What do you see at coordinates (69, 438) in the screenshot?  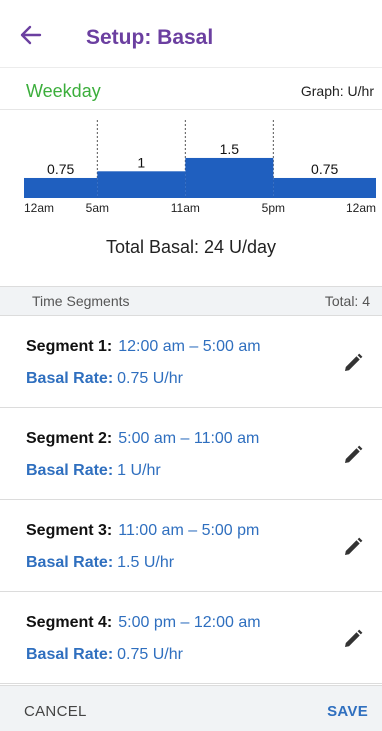 I see `segment-label: Segment 2:` at bounding box center [69, 438].